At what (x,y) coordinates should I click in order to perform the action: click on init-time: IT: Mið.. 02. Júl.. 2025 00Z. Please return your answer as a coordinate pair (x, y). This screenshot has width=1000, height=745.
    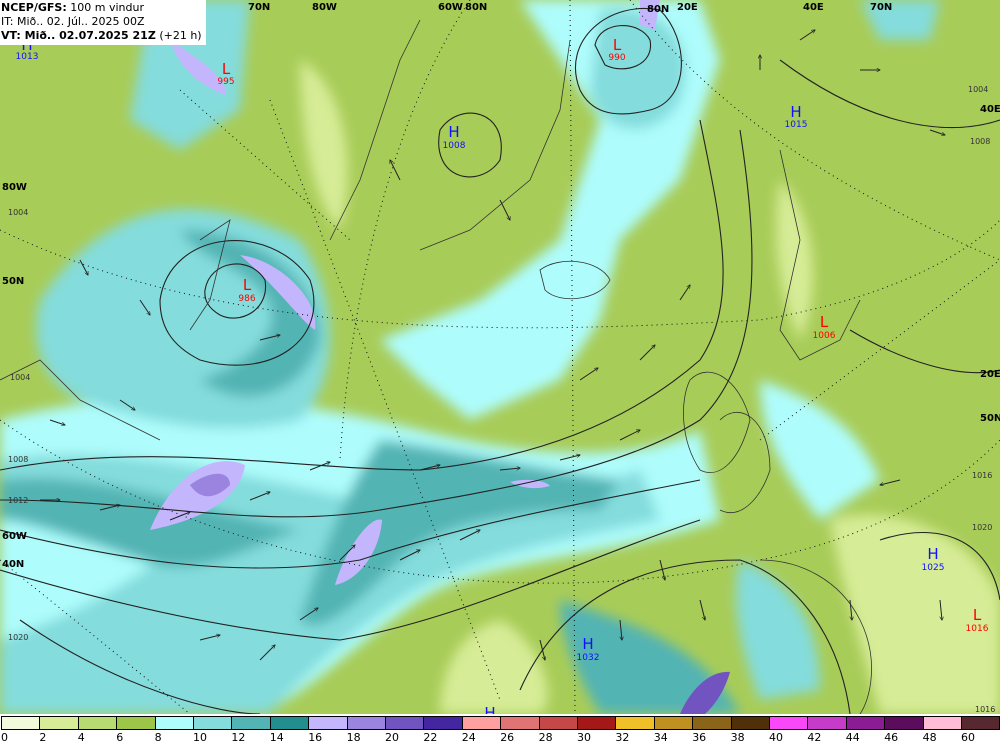
    Looking at the image, I should click on (73, 21).